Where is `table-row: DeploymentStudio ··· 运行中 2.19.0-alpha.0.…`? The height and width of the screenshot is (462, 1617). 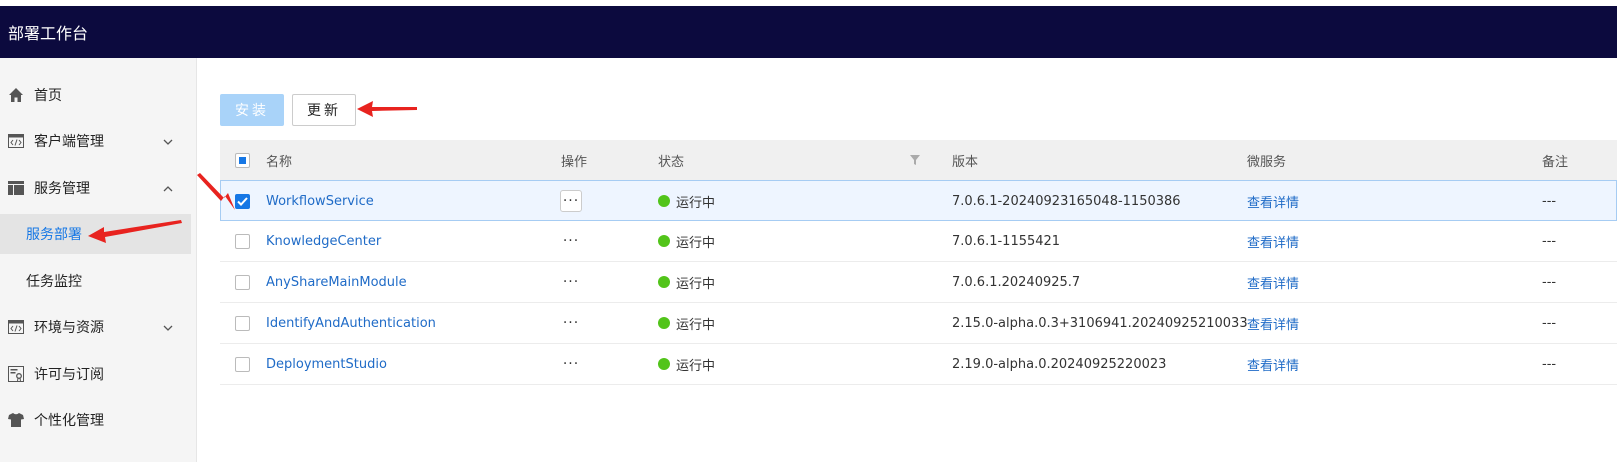
table-row: DeploymentStudio ··· 运行中 2.19.0-alpha.0.… is located at coordinates (918, 364).